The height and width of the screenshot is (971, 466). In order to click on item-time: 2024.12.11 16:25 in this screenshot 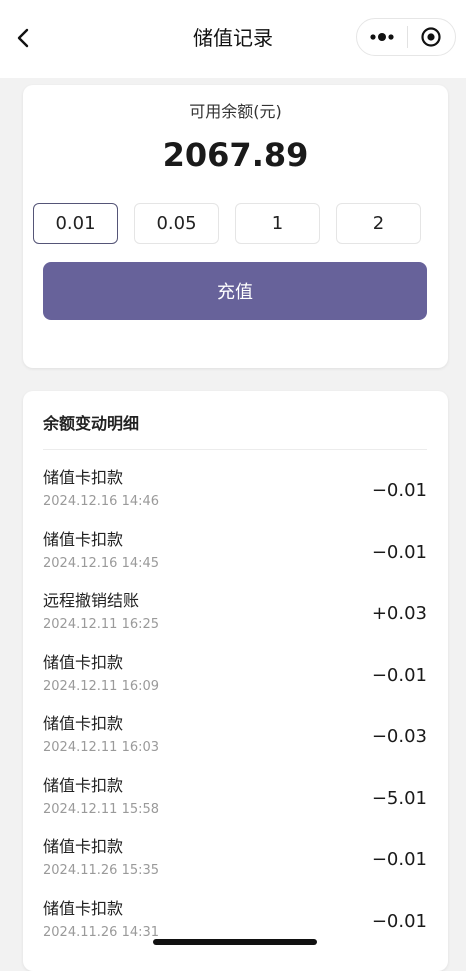, I will do `click(101, 624)`.